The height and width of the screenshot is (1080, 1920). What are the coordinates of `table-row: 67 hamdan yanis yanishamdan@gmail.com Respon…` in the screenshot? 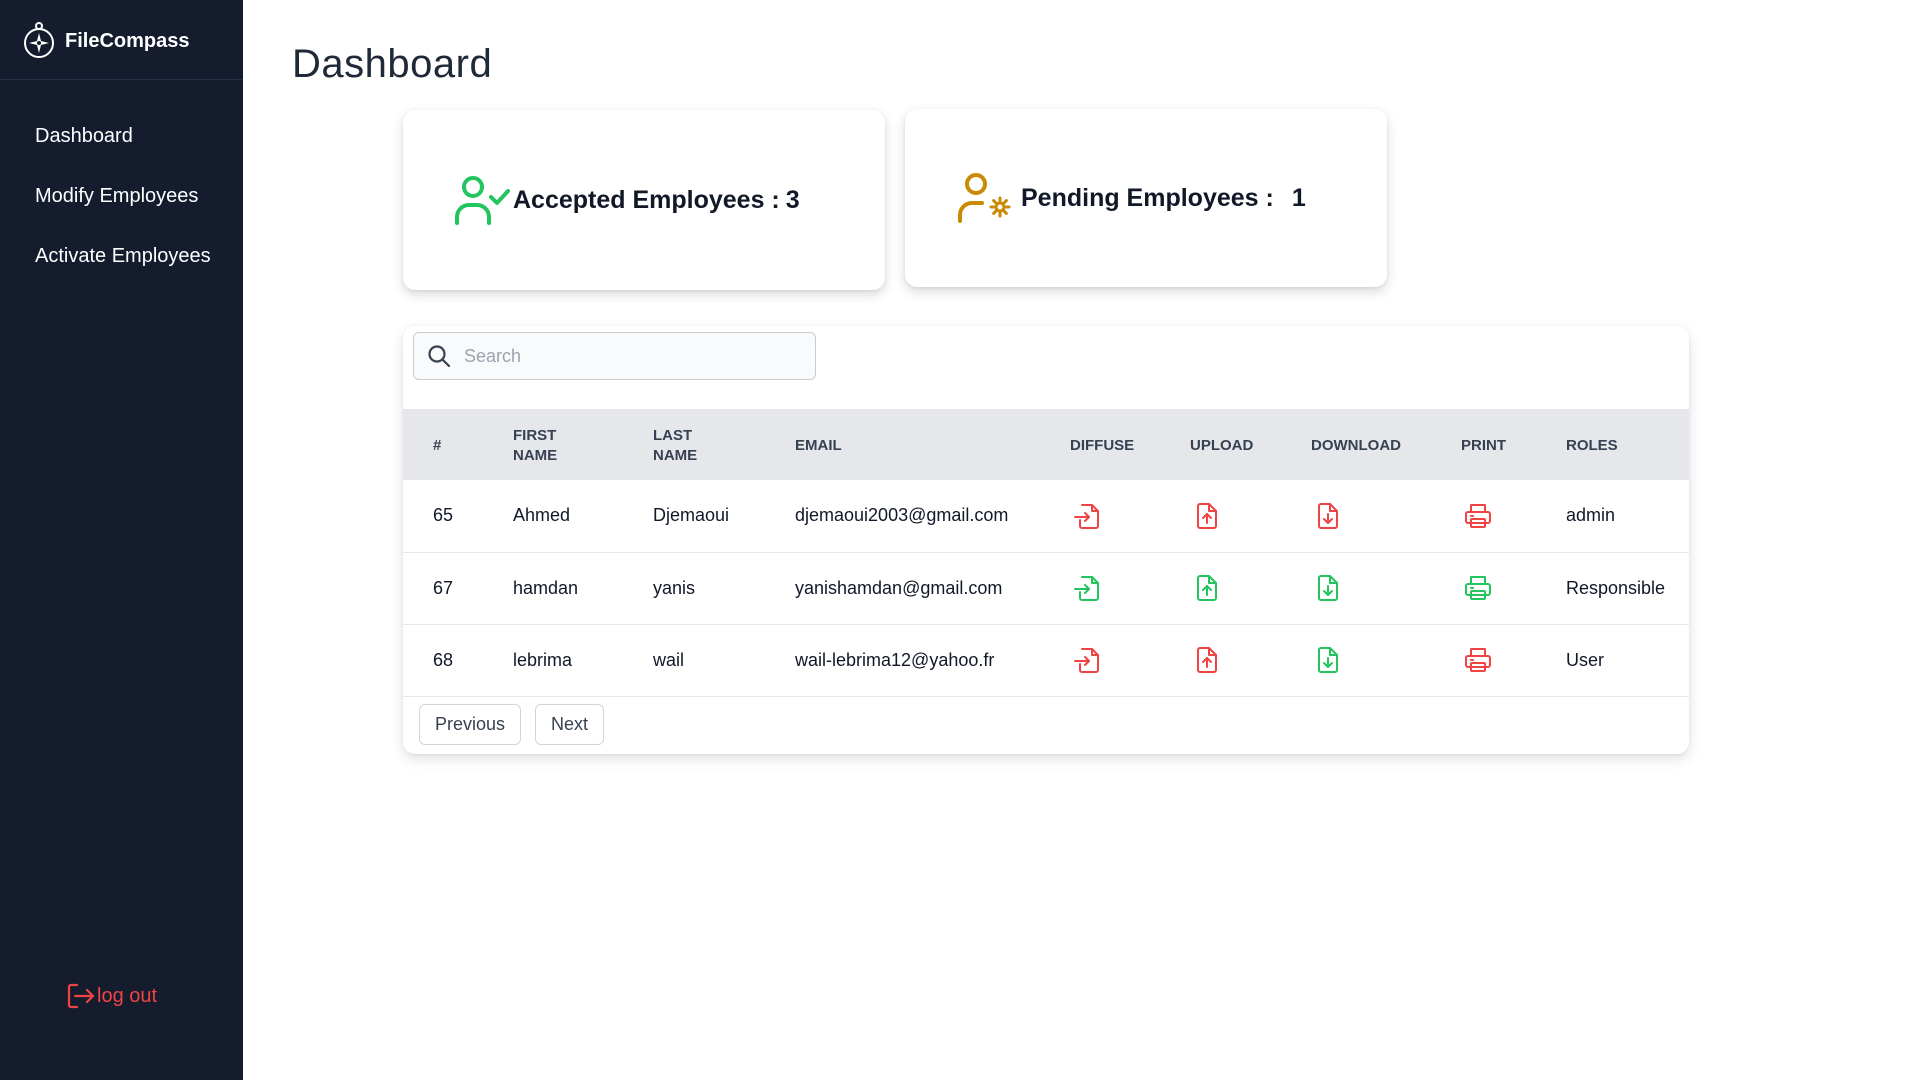 It's located at (1046, 588).